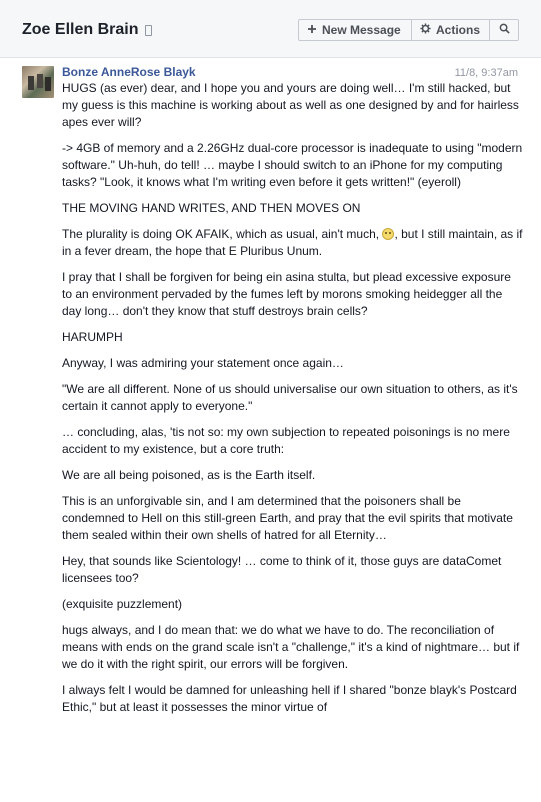 The width and height of the screenshot is (541, 802). What do you see at coordinates (129, 72) in the screenshot?
I see `sender-name-link: Bonze AnneRose Blayk` at bounding box center [129, 72].